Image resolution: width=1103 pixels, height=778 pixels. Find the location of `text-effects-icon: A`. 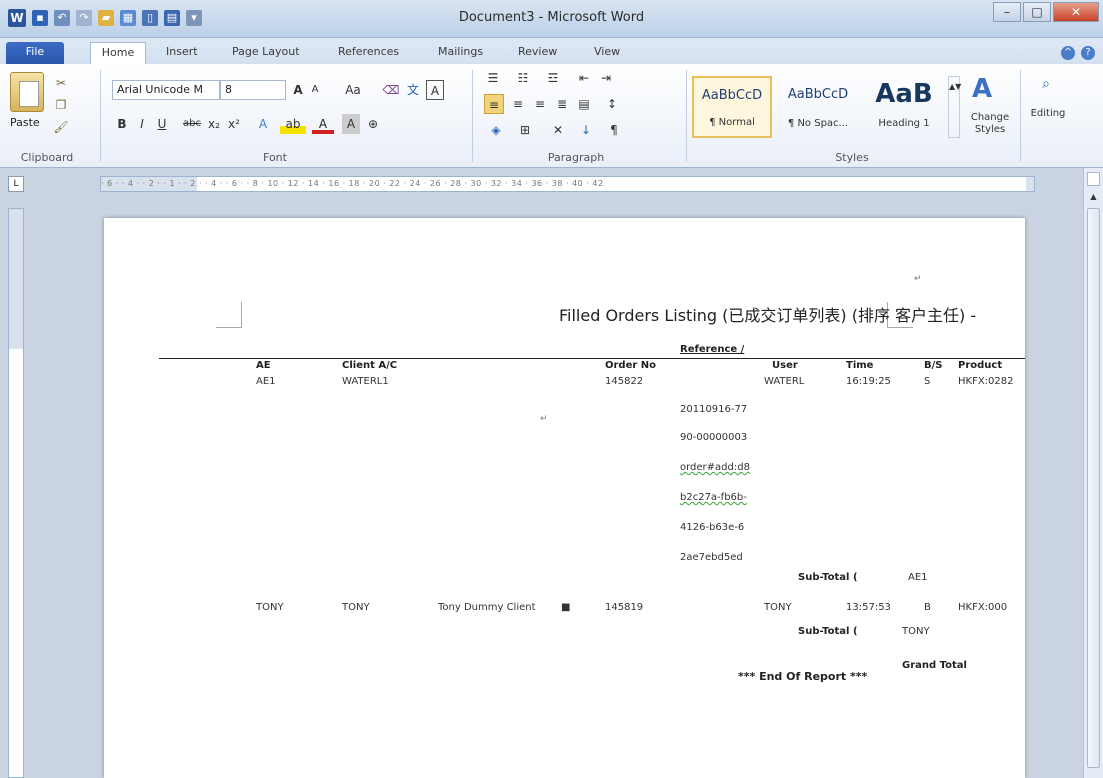

text-effects-icon: A is located at coordinates (263, 124).